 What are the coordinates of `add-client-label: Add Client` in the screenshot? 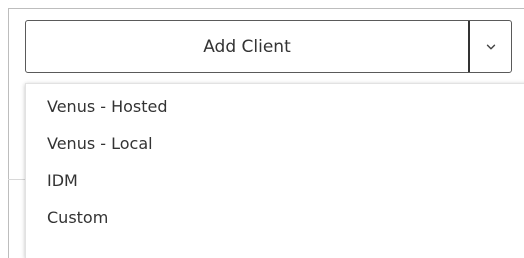 It's located at (247, 46).